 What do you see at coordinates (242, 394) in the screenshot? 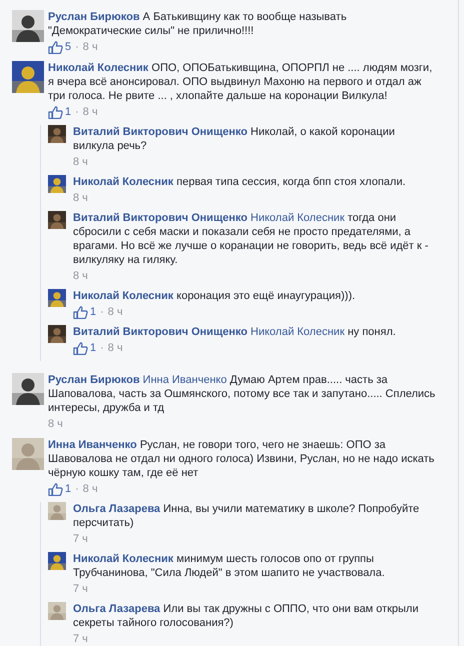
I see `comment-text: Руслан Бирюков Инна Иванченко Думаю Артем прав..... часть за Шаповалова, часть за Ошмянского, потому все так и запутано..... Сплелись интересы, дружба и тд` at bounding box center [242, 394].